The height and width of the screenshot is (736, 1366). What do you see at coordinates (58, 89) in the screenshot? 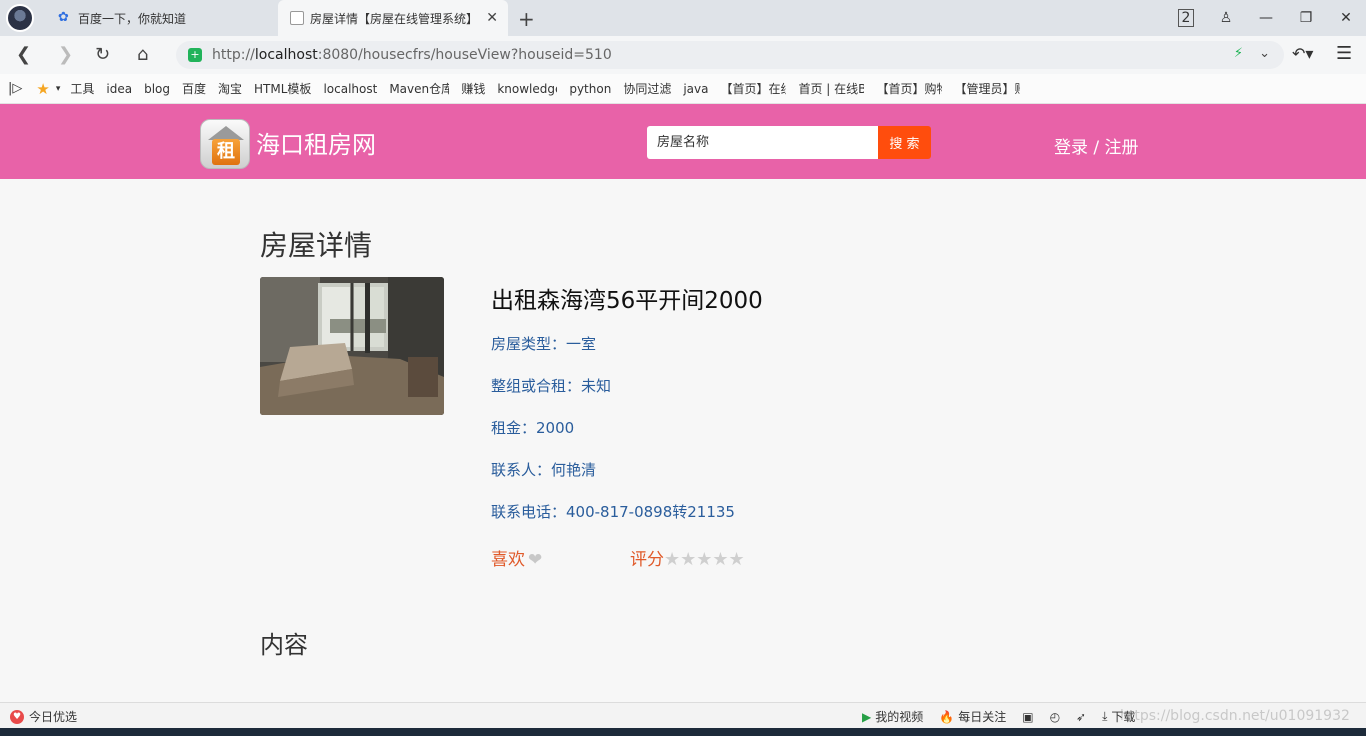
I see `bookmark-dropdown-icon: ▾` at bounding box center [58, 89].